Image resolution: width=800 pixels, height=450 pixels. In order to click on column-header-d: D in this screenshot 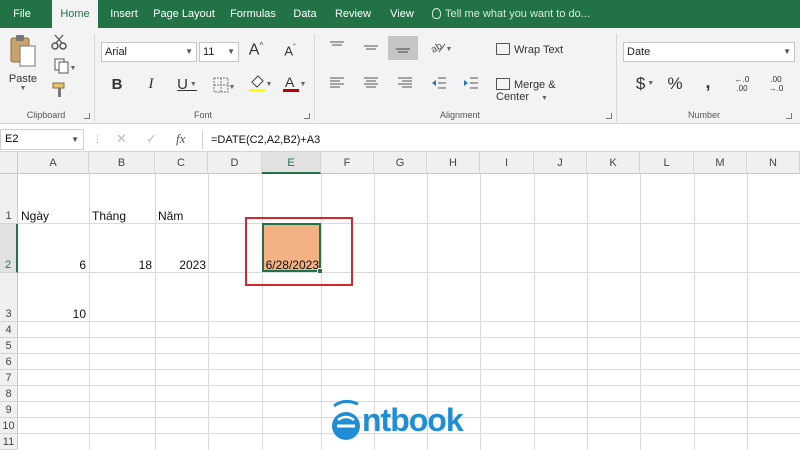, I will do `click(235, 163)`.